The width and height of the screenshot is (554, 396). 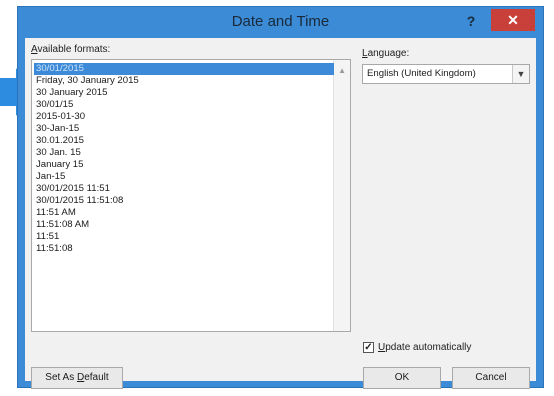 What do you see at coordinates (53, 105) in the screenshot?
I see `list-item: 30/01/15` at bounding box center [53, 105].